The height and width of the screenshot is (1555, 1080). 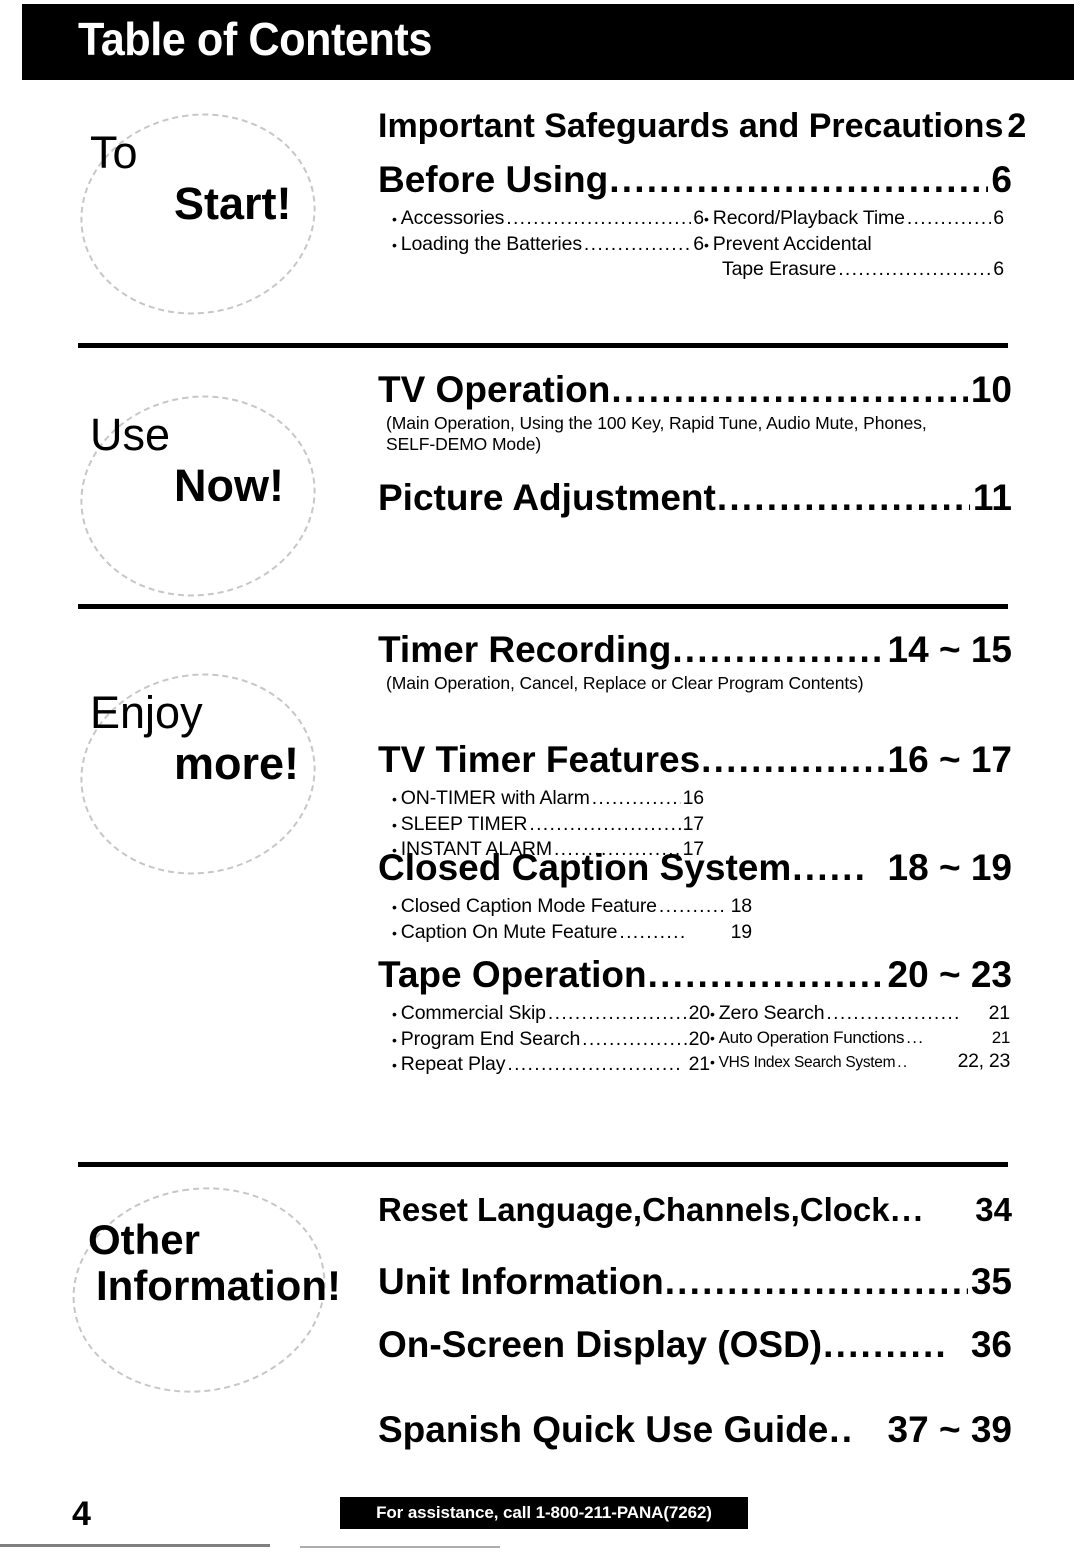 I want to click on toc-entry-page: 18 ~ 19, so click(x=949, y=867).